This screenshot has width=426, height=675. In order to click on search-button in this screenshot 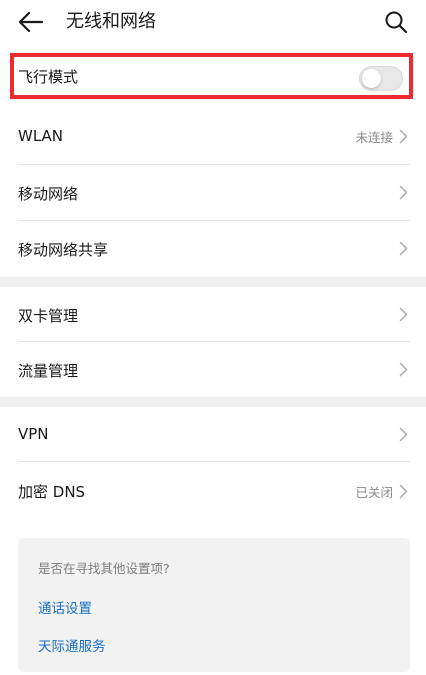, I will do `click(396, 22)`.